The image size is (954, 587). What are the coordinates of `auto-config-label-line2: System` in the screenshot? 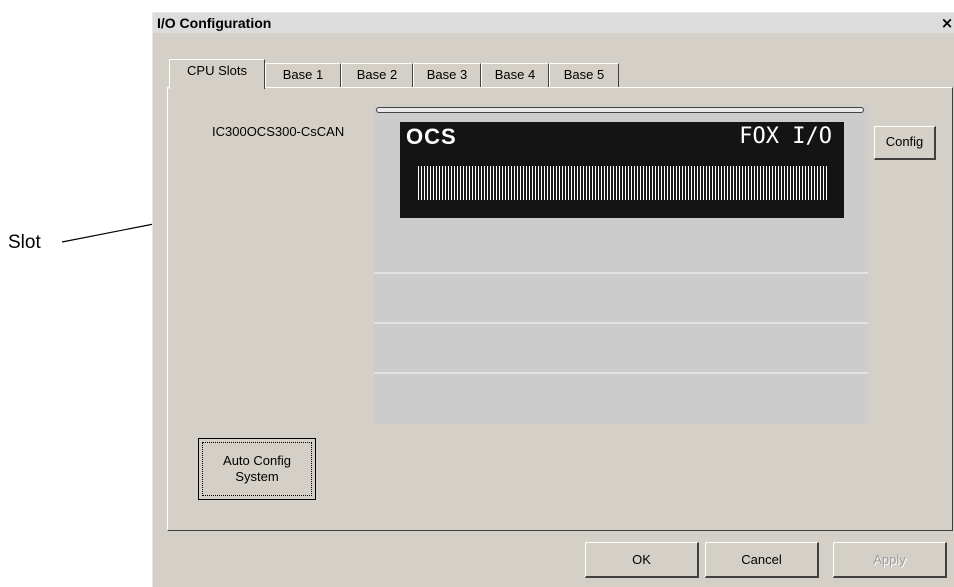 It's located at (257, 476).